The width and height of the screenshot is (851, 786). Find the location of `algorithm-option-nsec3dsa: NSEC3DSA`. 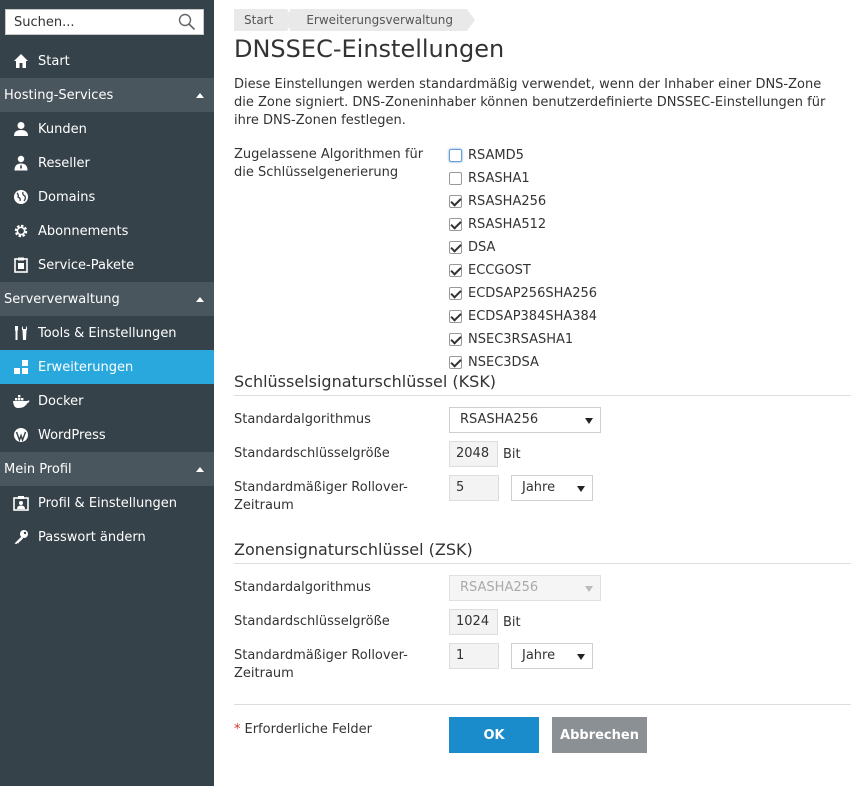

algorithm-option-nsec3dsa: NSEC3DSA is located at coordinates (494, 362).